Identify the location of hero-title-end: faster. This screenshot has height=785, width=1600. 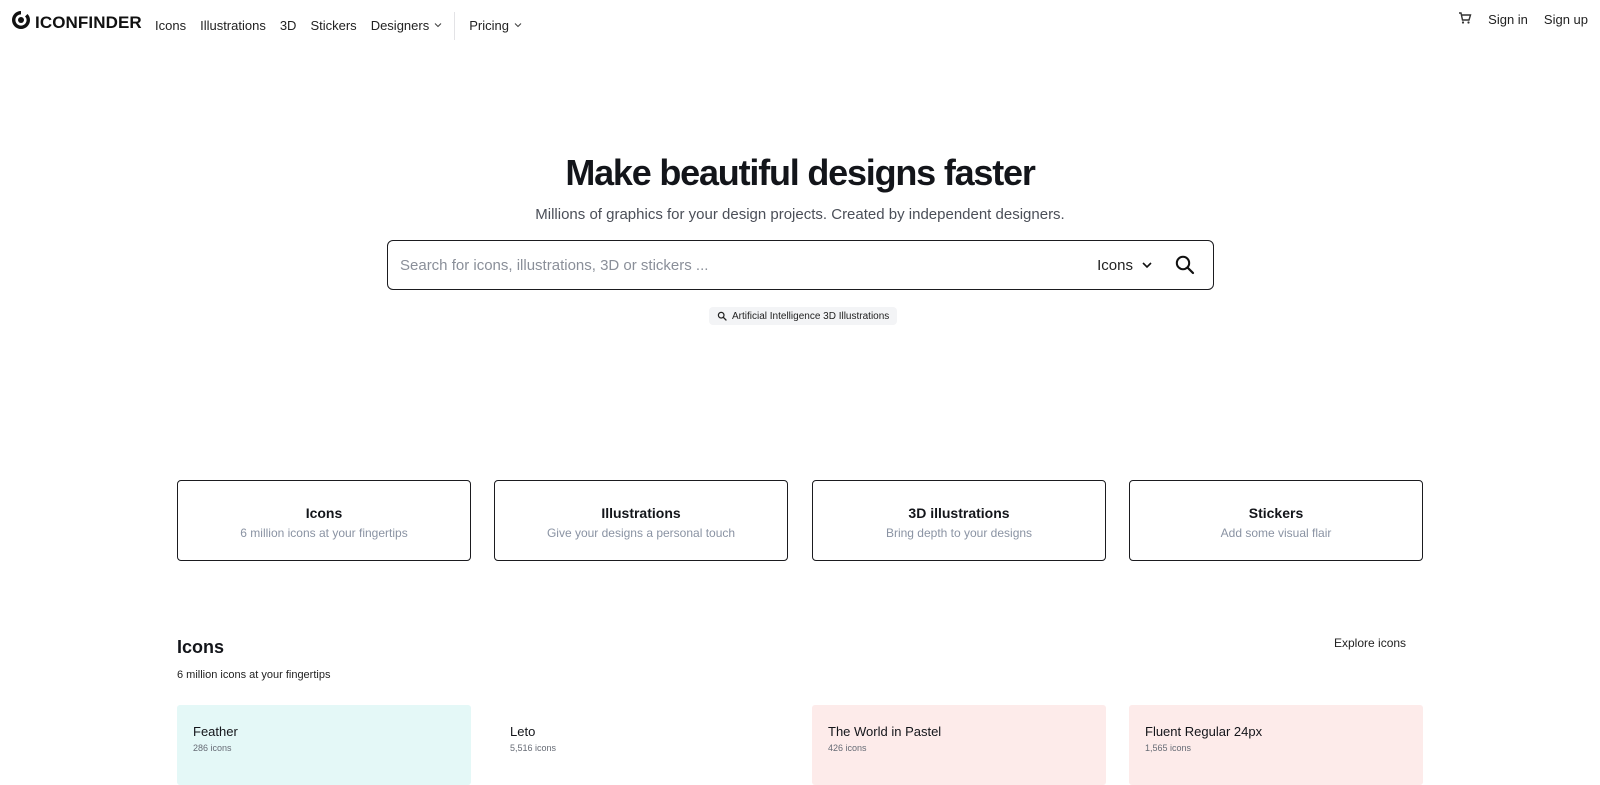
(985, 172).